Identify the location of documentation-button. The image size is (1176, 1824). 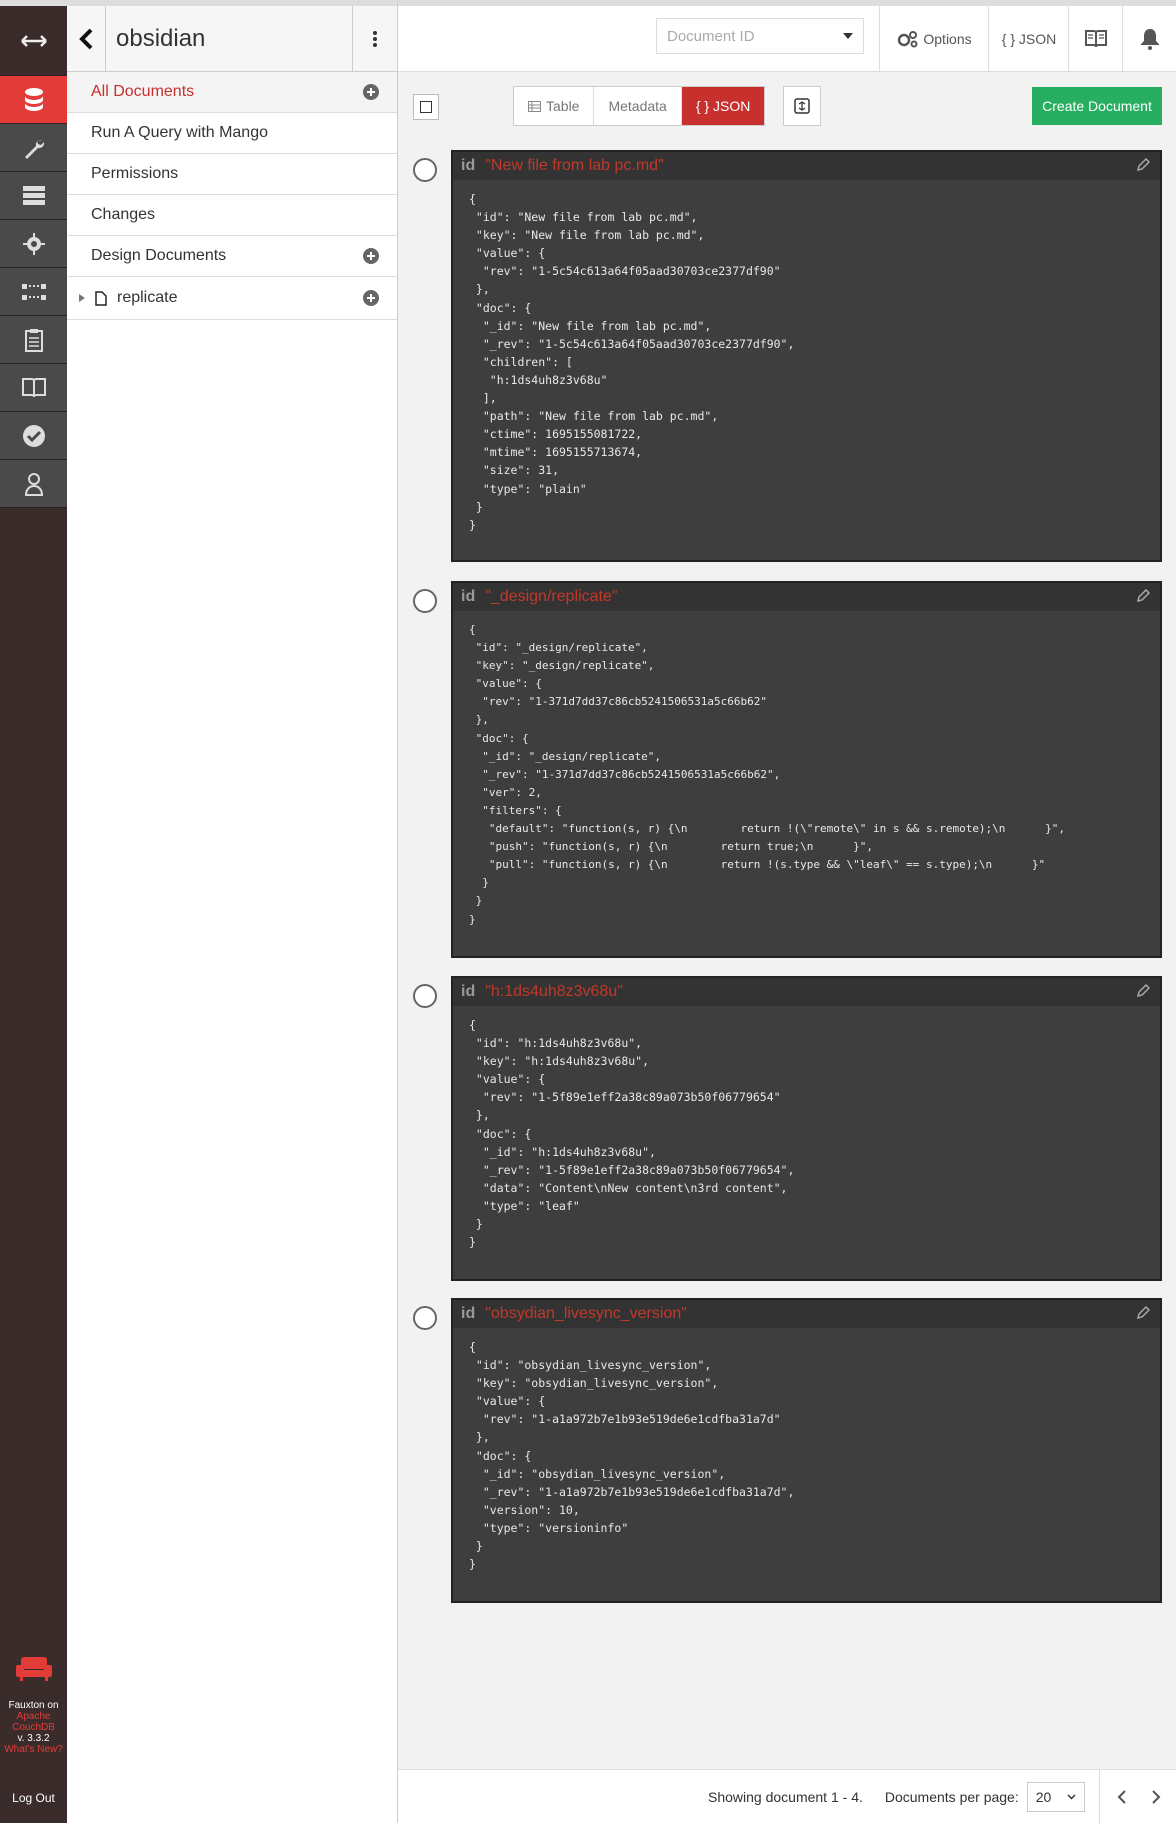
(1095, 39).